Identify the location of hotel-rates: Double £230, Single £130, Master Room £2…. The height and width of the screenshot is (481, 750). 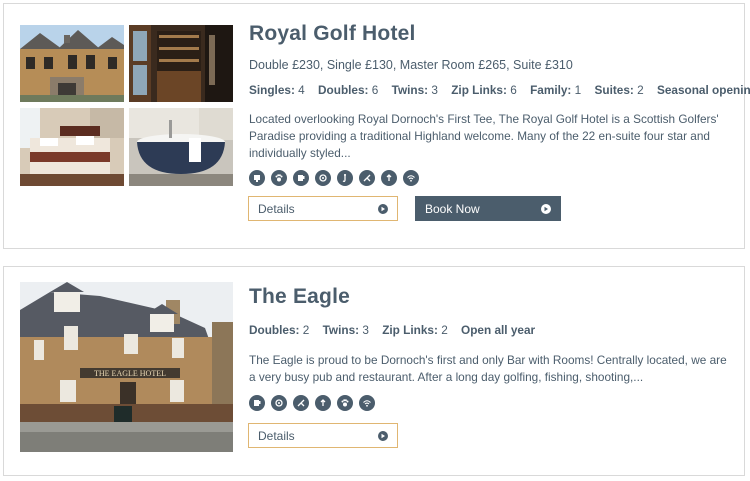
(411, 65).